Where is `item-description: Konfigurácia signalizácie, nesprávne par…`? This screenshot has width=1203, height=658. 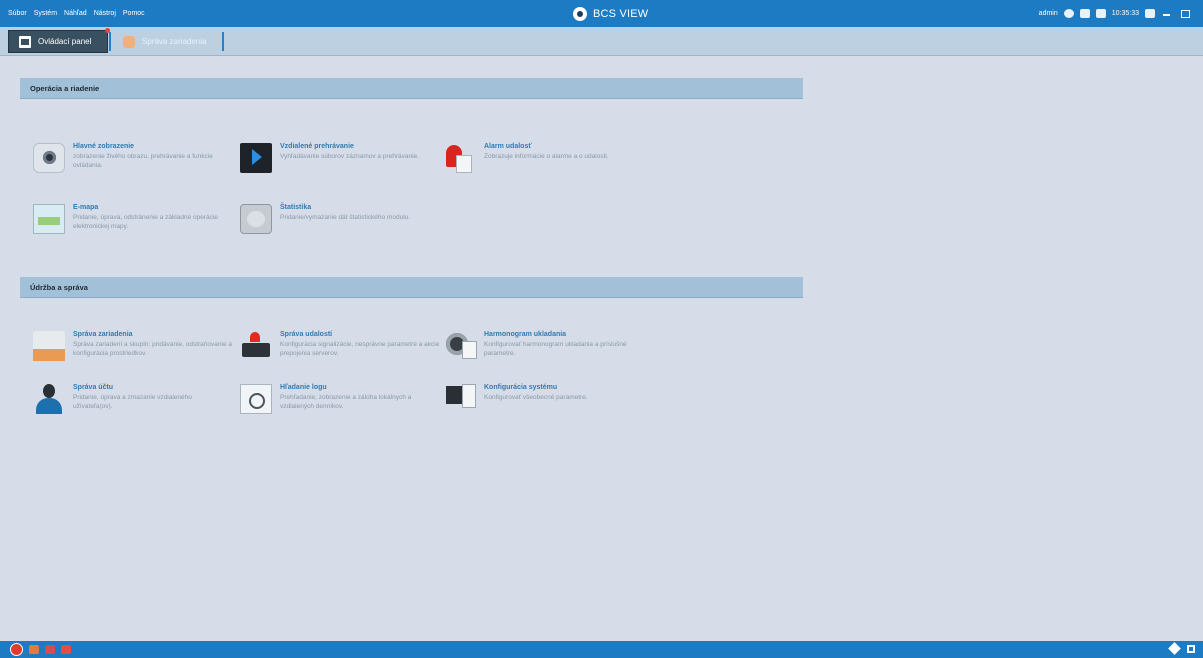
item-description: Konfigurácia signalizácie, nesprávne par… is located at coordinates (360, 349).